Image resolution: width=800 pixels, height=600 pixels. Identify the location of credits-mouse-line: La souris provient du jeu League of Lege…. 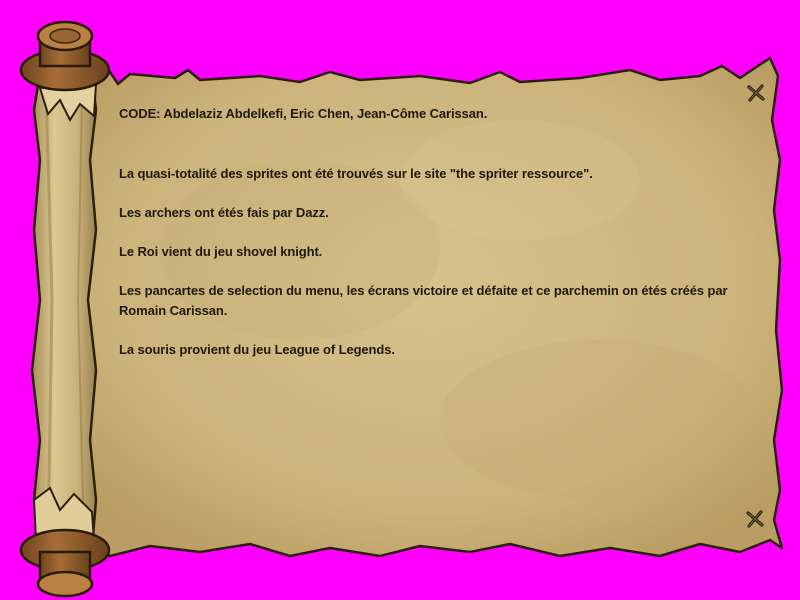
(257, 349).